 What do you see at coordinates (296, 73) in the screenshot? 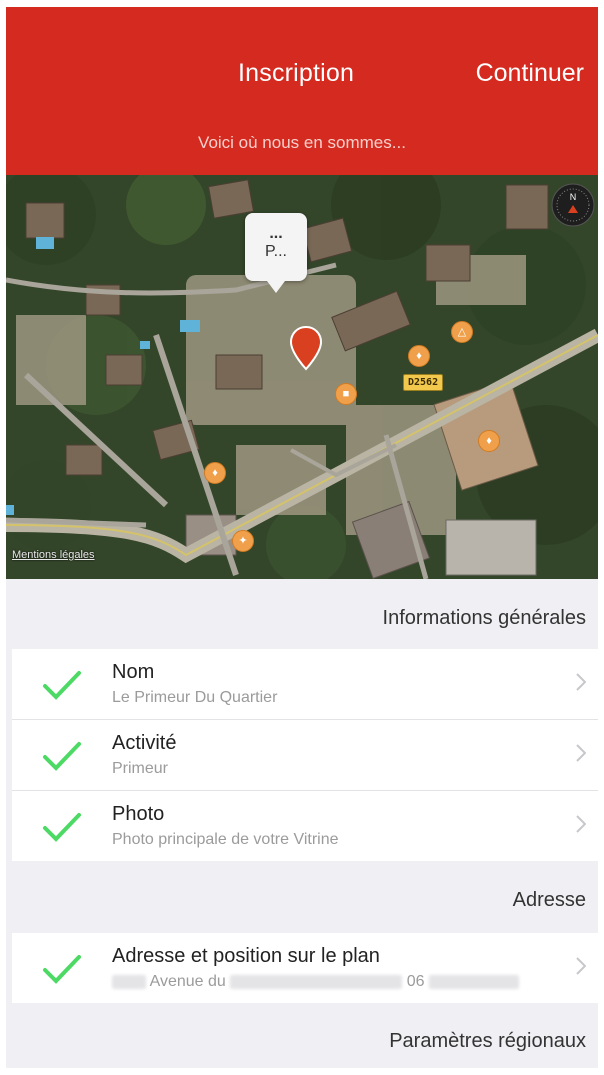
I see `page-title: Inscription` at bounding box center [296, 73].